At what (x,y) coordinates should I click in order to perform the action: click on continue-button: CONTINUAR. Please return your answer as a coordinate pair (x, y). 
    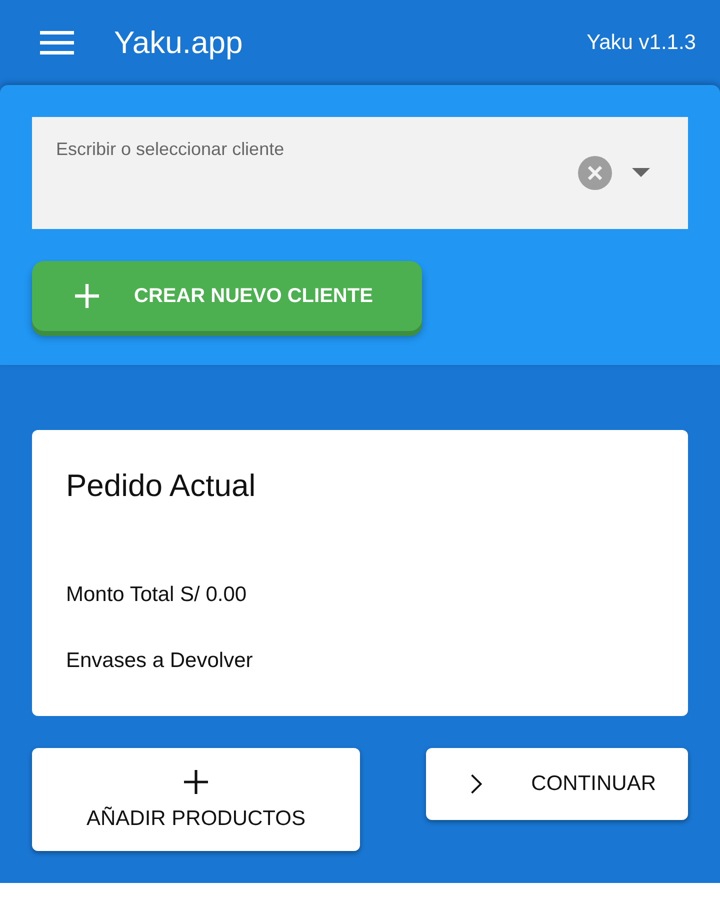
    Looking at the image, I should click on (557, 784).